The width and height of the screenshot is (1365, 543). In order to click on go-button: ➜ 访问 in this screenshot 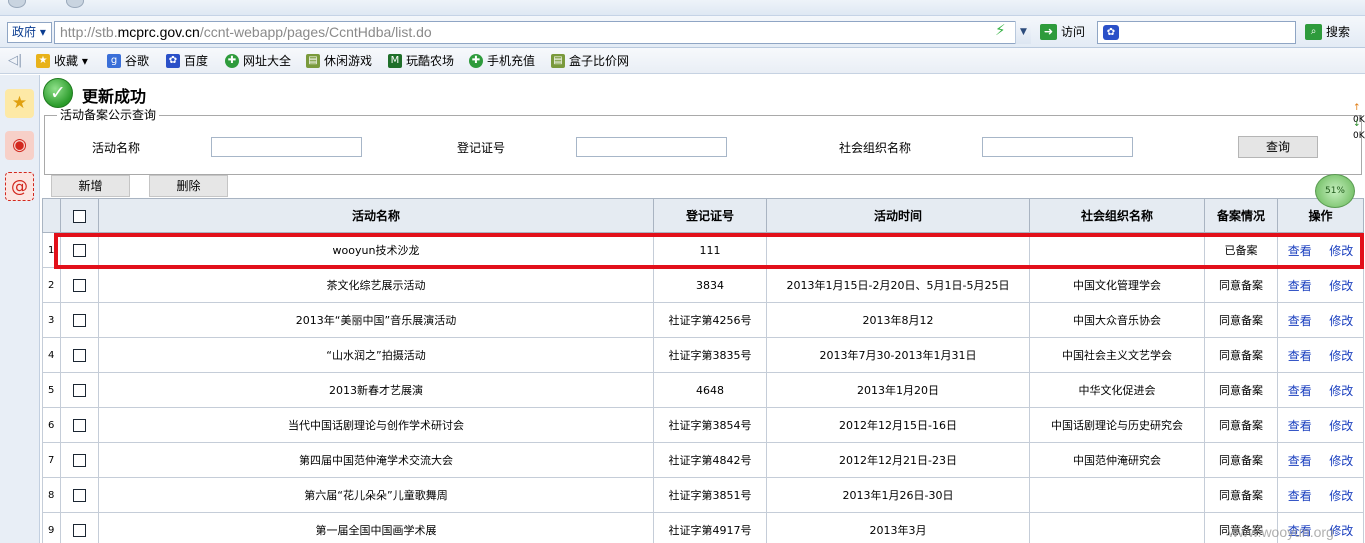, I will do `click(1062, 32)`.